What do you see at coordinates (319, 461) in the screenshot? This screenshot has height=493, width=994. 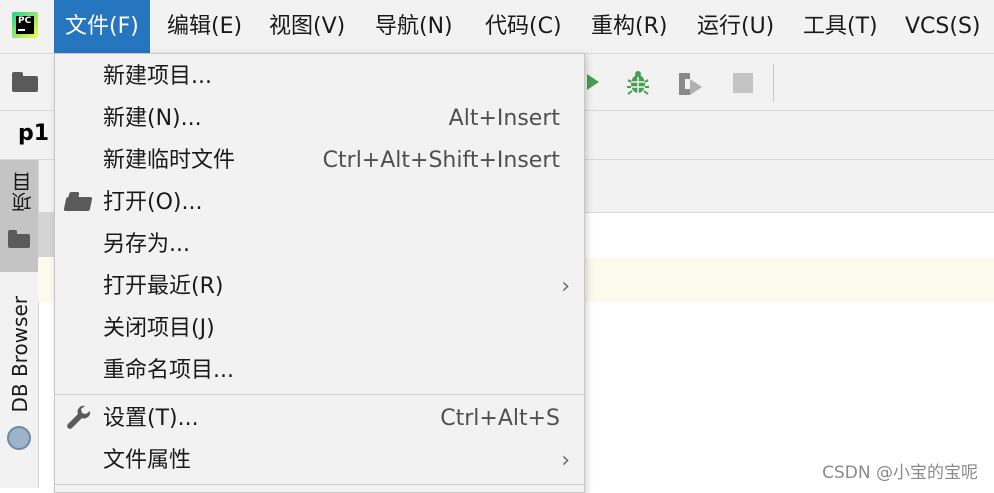 I see `menu-item-file-properties: 文件属性 ›` at bounding box center [319, 461].